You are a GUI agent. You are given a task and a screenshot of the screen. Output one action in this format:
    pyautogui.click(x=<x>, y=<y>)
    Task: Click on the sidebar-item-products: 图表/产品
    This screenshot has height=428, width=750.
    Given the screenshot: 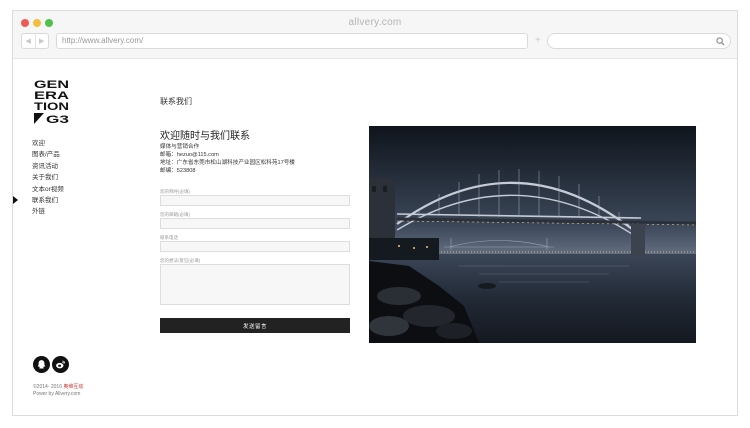 What is the action you would take?
    pyautogui.click(x=48, y=154)
    